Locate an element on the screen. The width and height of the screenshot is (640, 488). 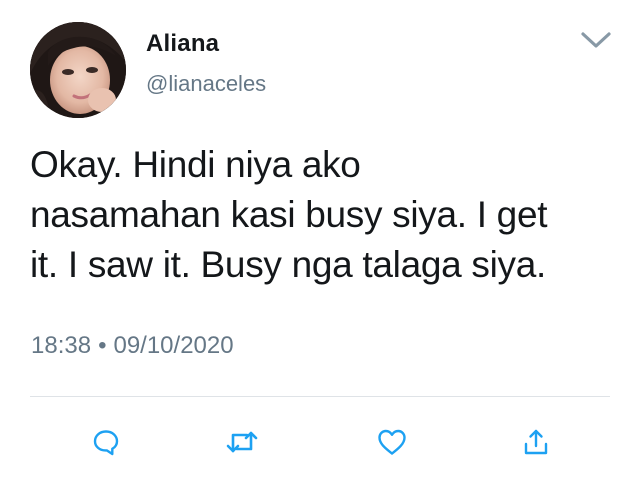
comment-icon is located at coordinates (106, 443).